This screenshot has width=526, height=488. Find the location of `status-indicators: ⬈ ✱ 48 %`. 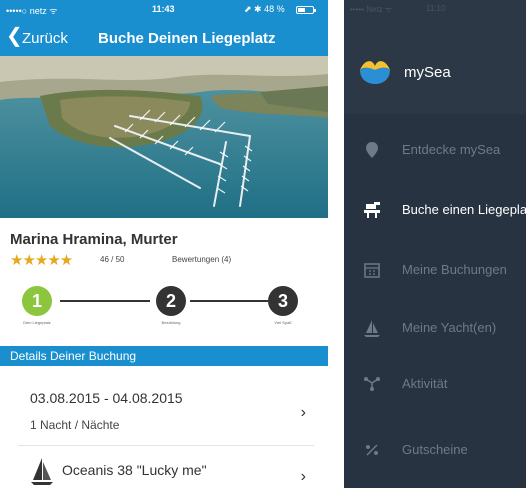

status-indicators: ⬈ ✱ 48 % is located at coordinates (264, 9).